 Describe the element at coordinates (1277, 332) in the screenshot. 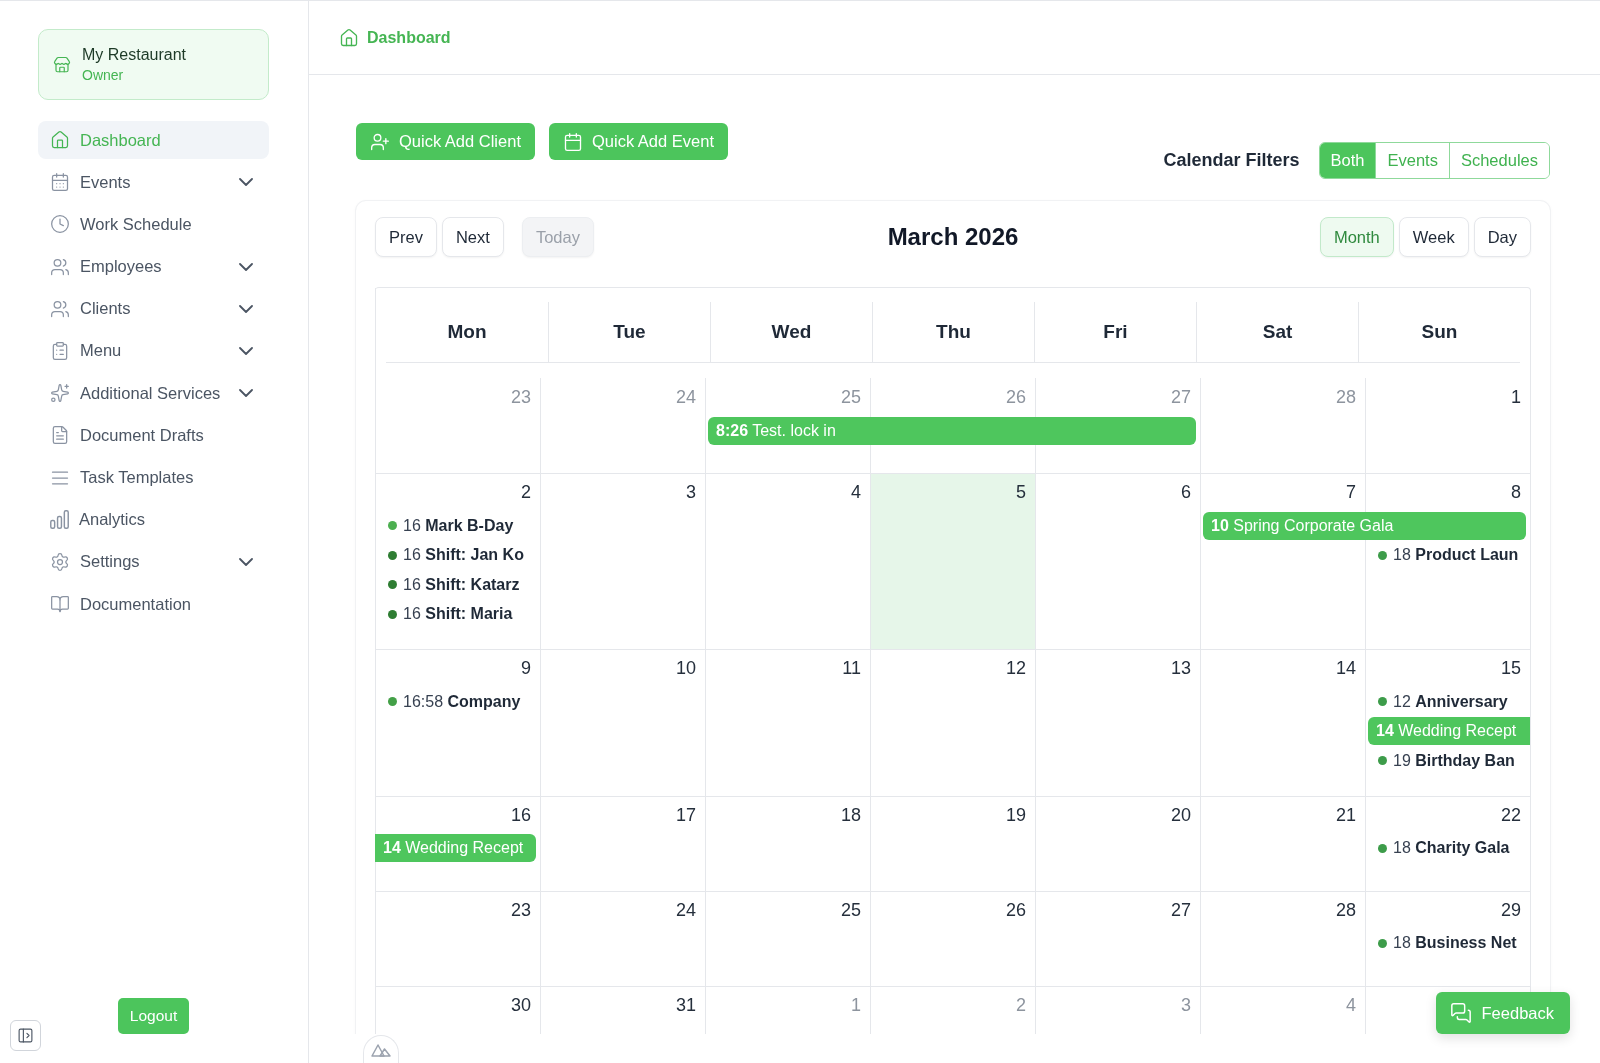

I see `weekday-header: Sat` at that location.